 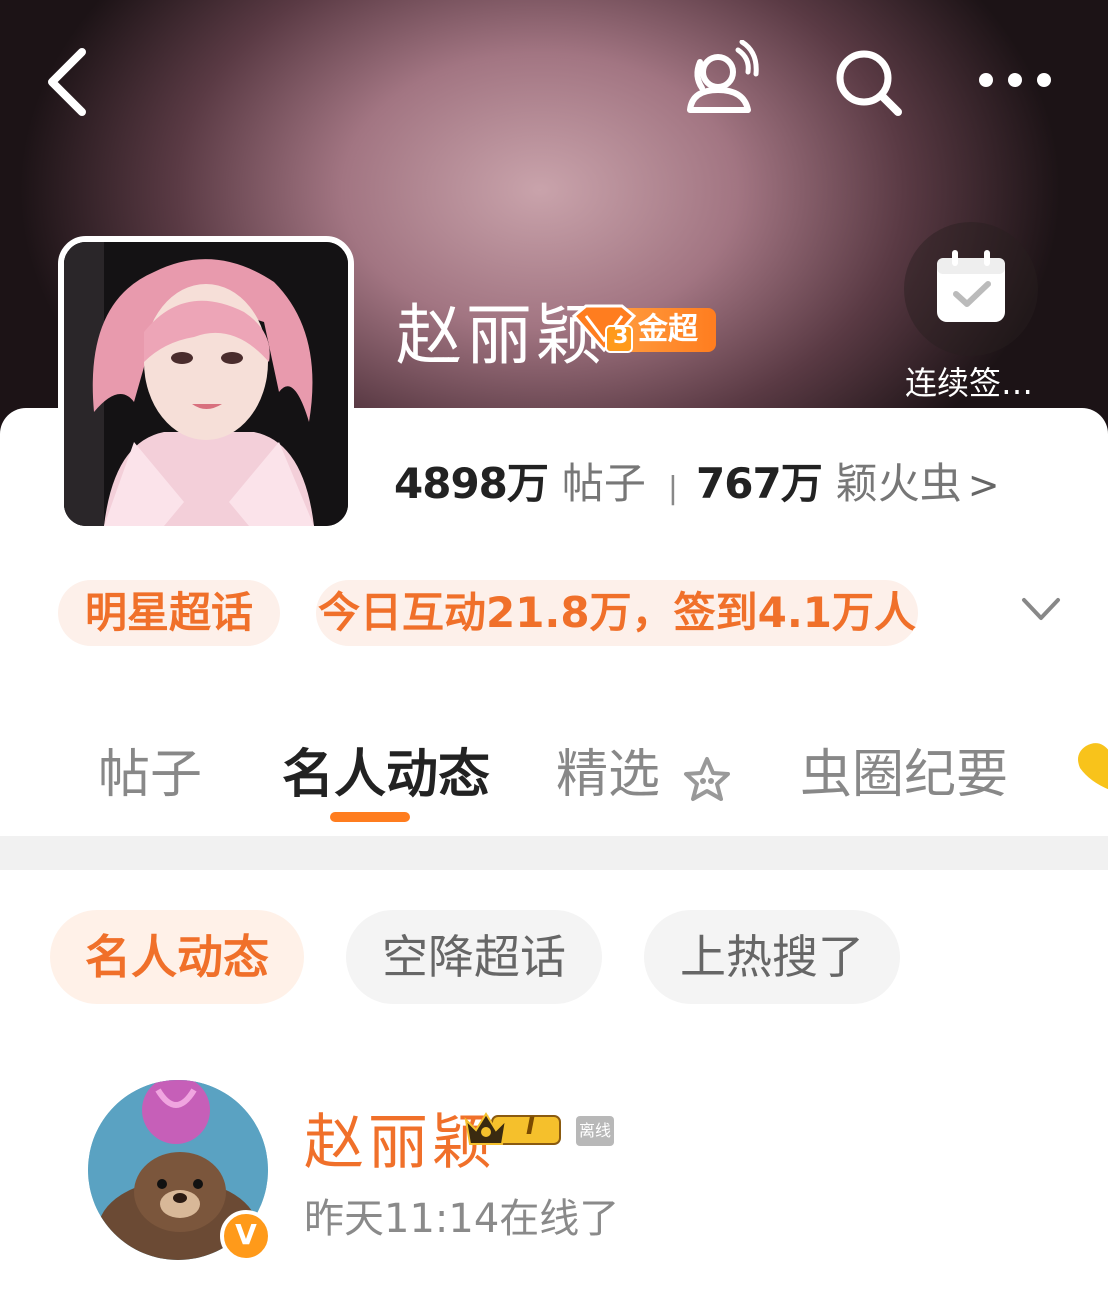 I want to click on star-avatar, so click(x=206, y=384).